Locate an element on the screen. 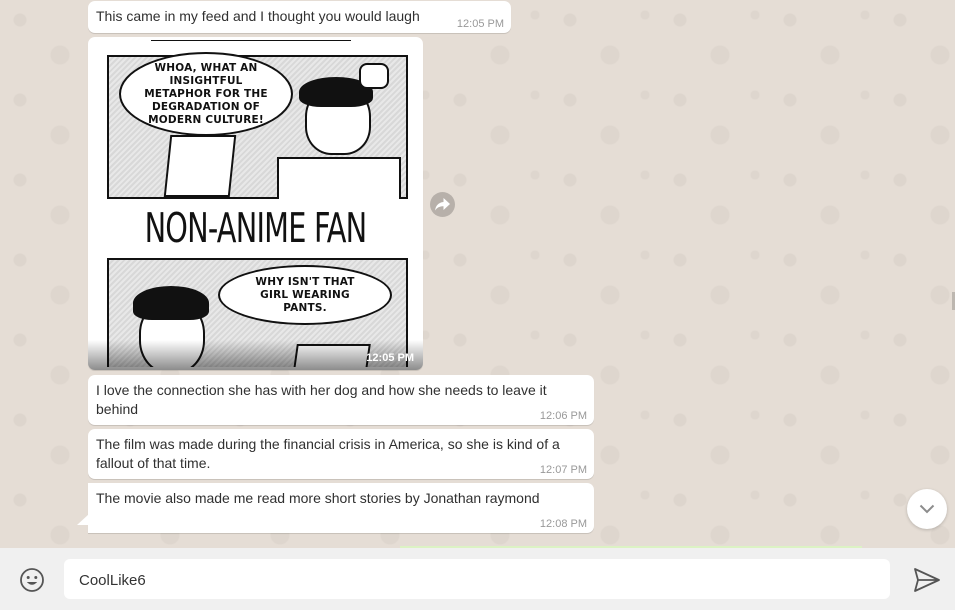 This screenshot has width=955, height=610. scroll-down-button is located at coordinates (927, 509).